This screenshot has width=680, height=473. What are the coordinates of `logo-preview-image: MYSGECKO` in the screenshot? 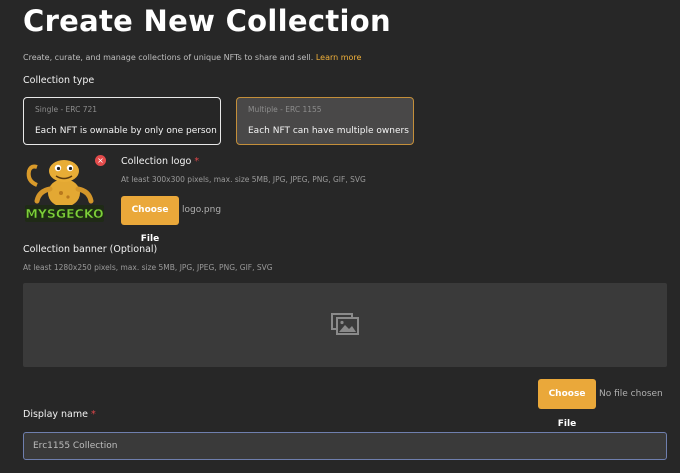 It's located at (64, 190).